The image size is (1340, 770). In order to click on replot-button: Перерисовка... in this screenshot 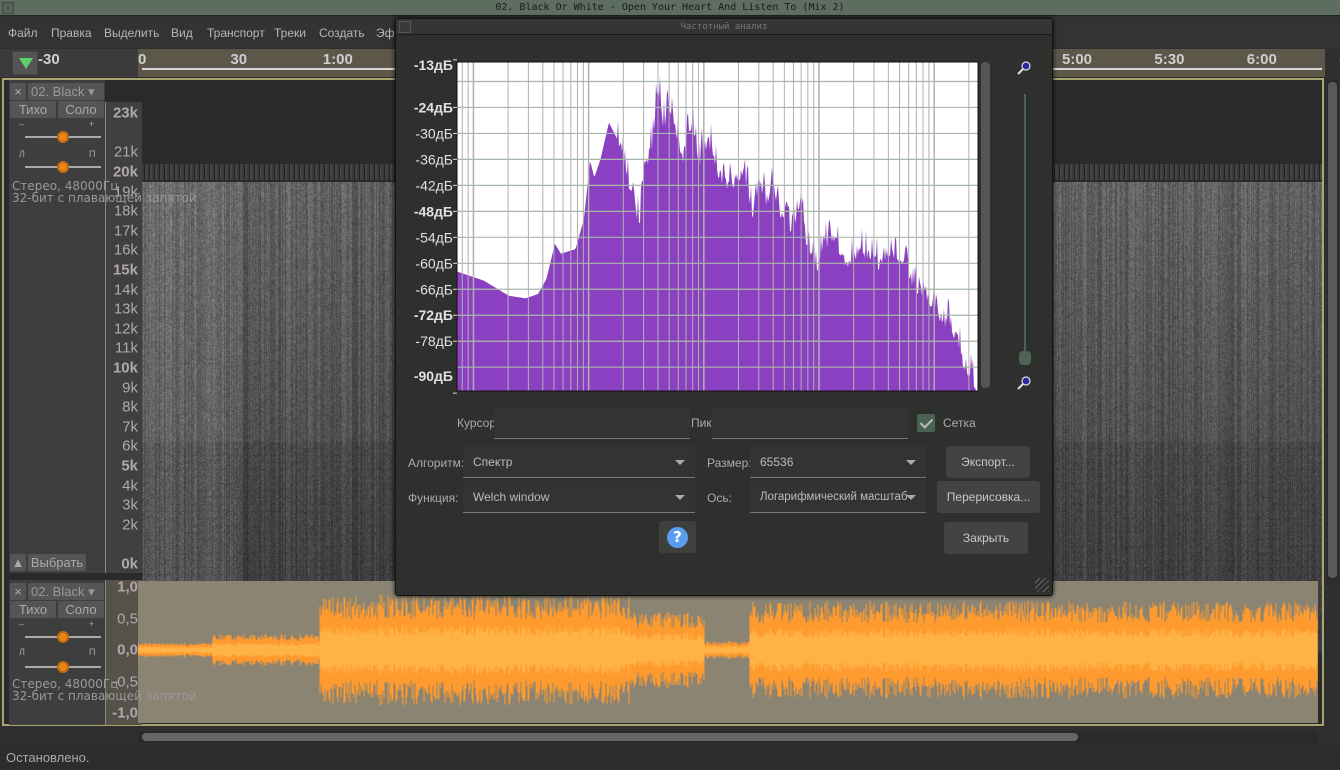, I will do `click(988, 497)`.